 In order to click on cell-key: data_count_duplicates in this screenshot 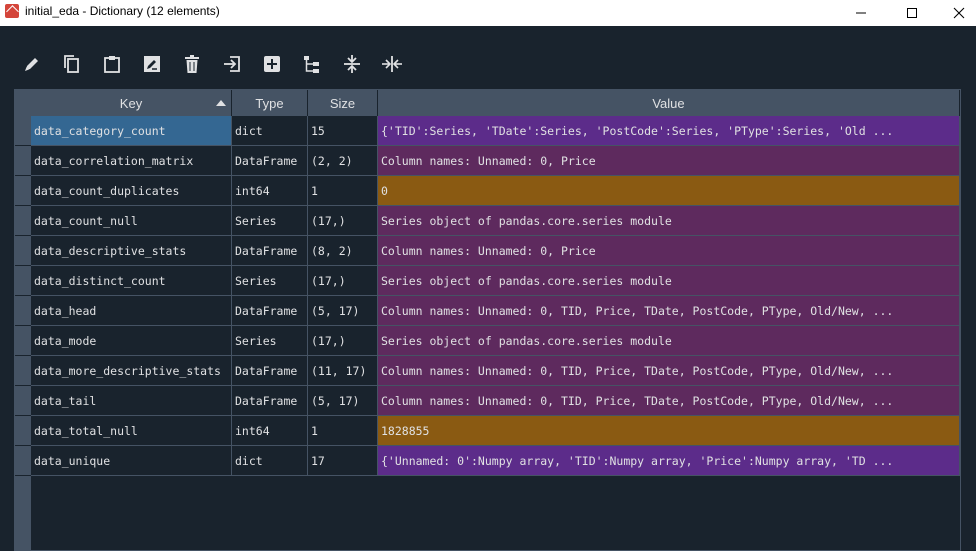, I will do `click(131, 191)`.